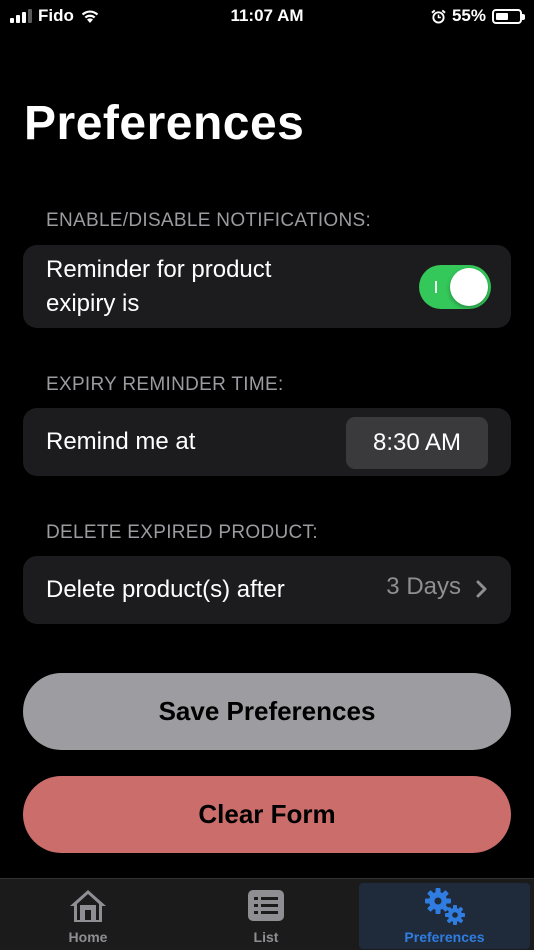 The height and width of the screenshot is (950, 534). Describe the element at coordinates (502, 16) in the screenshot. I see `battery-fill` at that location.